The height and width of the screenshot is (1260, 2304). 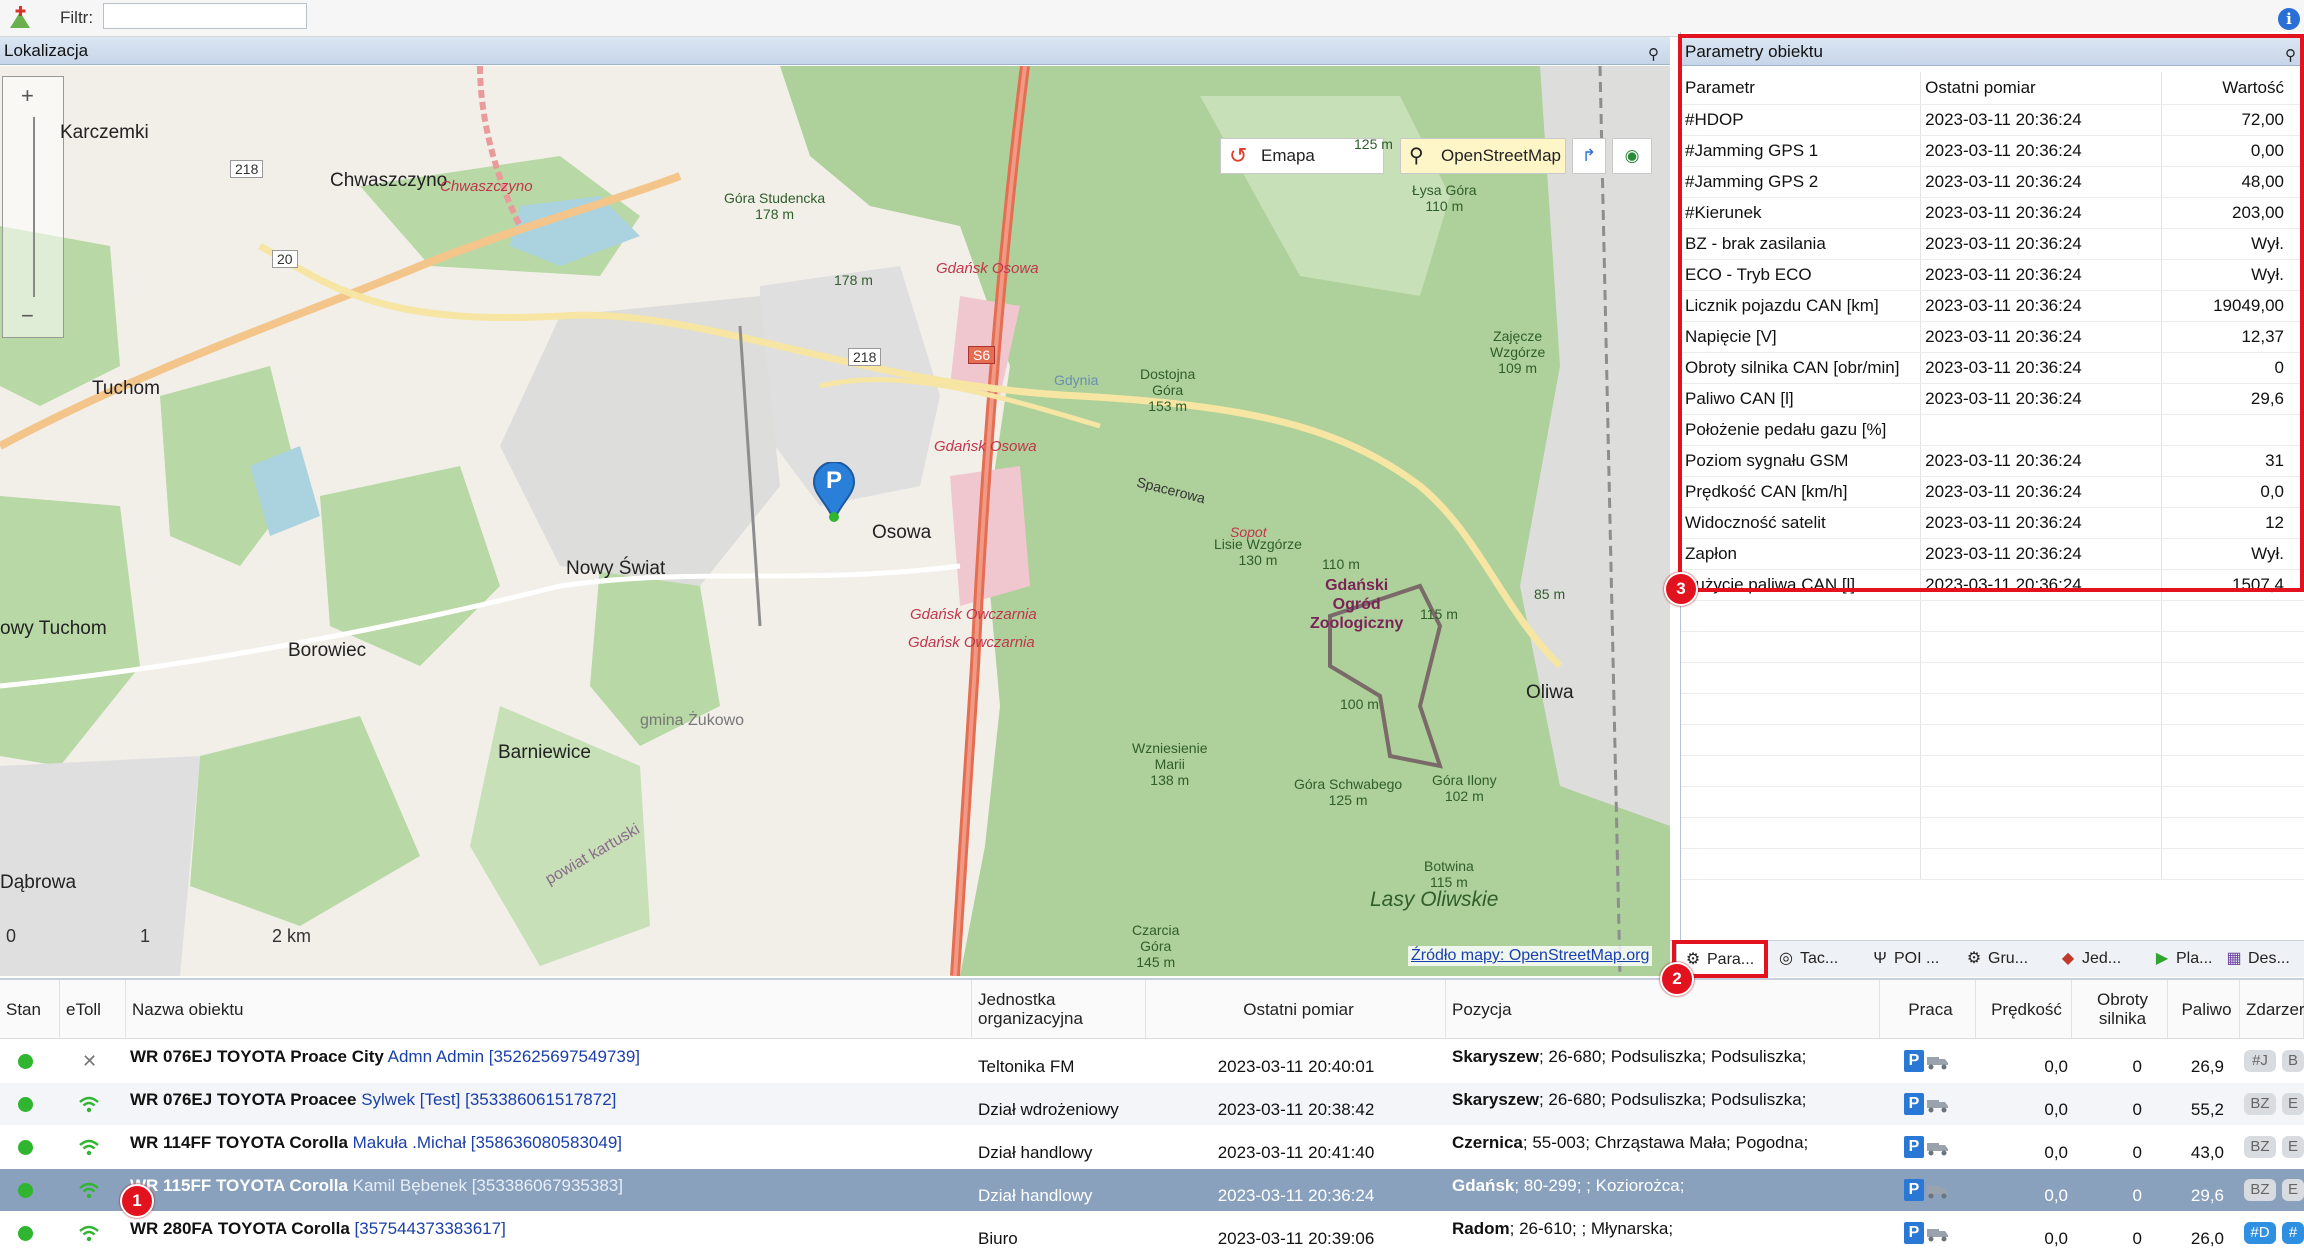 What do you see at coordinates (93, 1009) in the screenshot?
I see `column-header: eToll` at bounding box center [93, 1009].